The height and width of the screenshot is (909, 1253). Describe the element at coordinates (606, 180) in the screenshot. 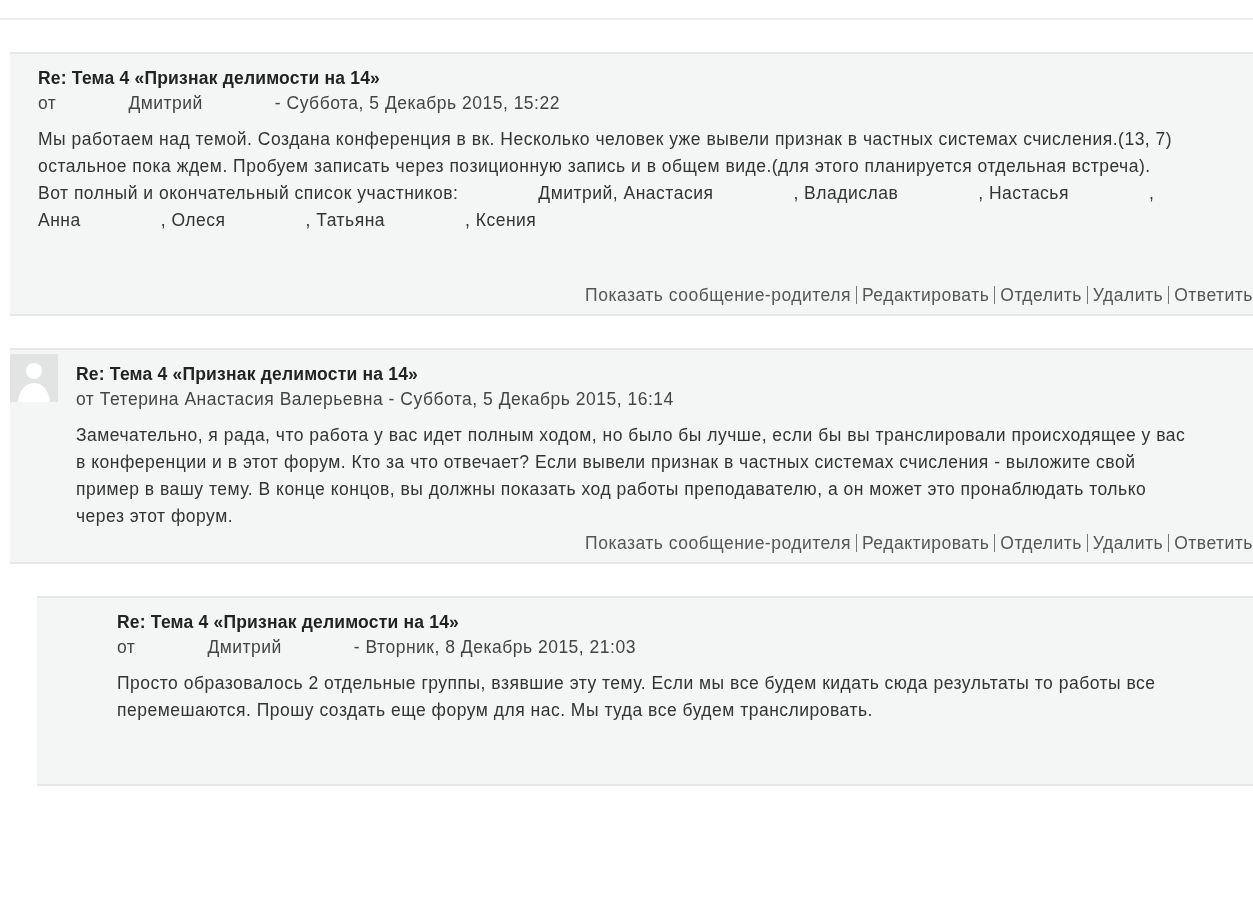

I see `post-text: Мы работаем над темой. Создана конференция в вк. Несколько человек уже вывели признак в частных системах счисления.(13, 7) остальное пока ждем. Пробуем записать через позиционную запись и в общем виде.(для этого планируется отдельная встреча). Вот полный и окончательный список участников: Дмитрий, Анастасия , Владислав , Настасья , Анна , Олеся , Татьяна , Ксения` at that location.